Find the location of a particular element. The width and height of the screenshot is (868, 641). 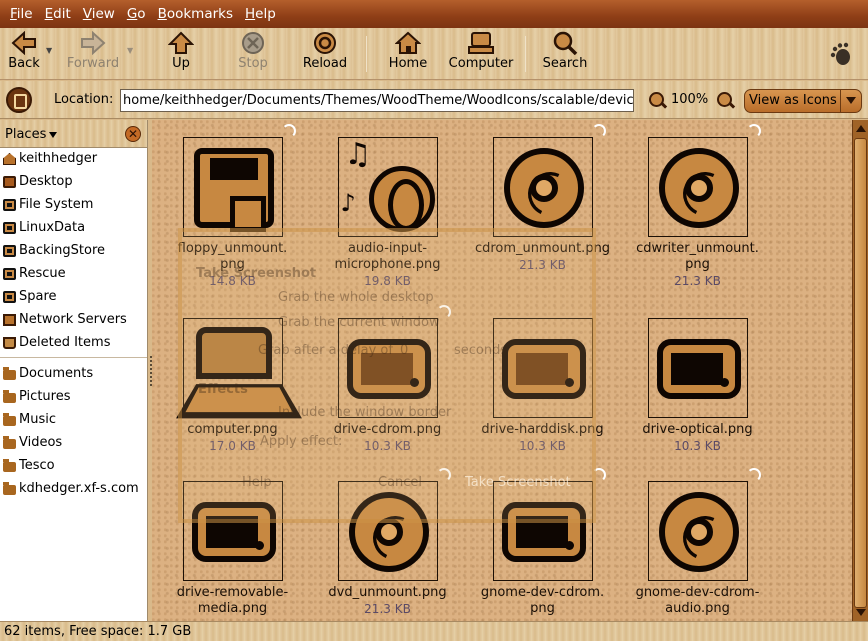

file-item: gnome-dev-cdrom. png is located at coordinates (542, 542).